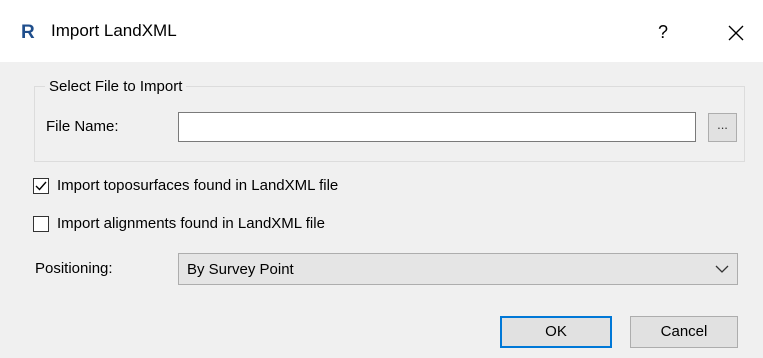  I want to click on toposurfaces-checkbox, so click(41, 186).